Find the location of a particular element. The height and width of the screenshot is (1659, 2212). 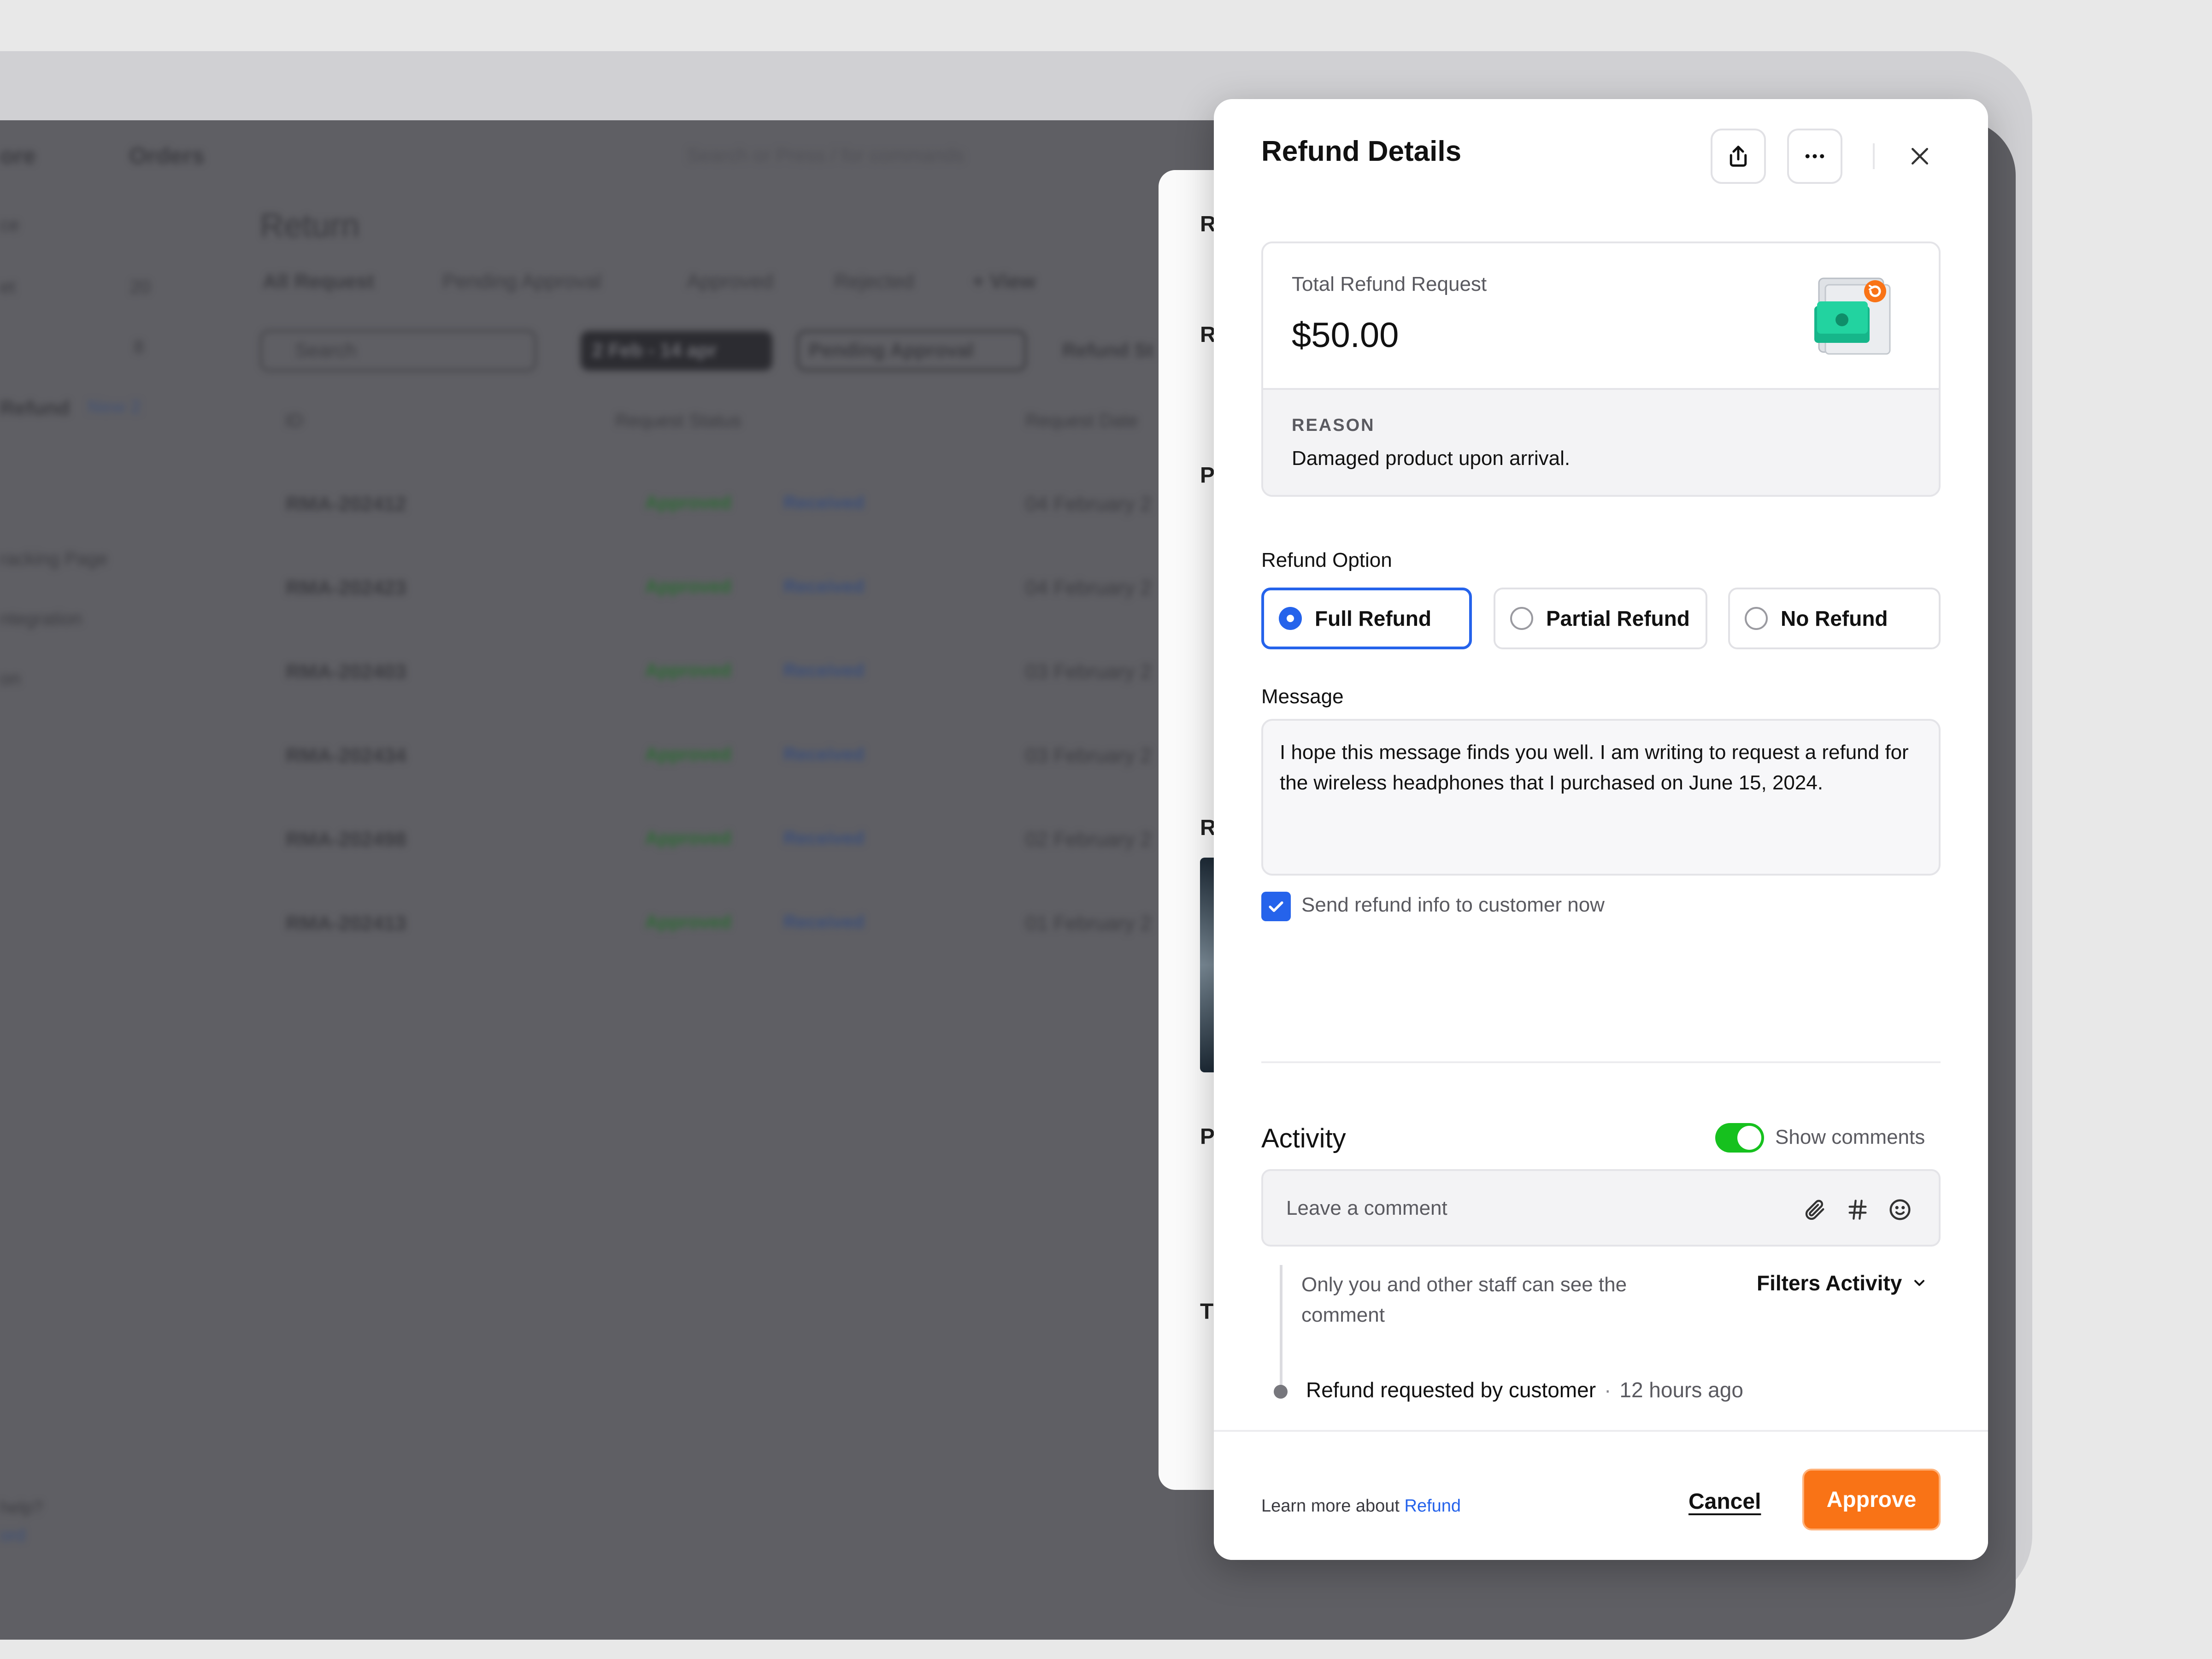

comment-input: Leave a comment is located at coordinates (1601, 1208).